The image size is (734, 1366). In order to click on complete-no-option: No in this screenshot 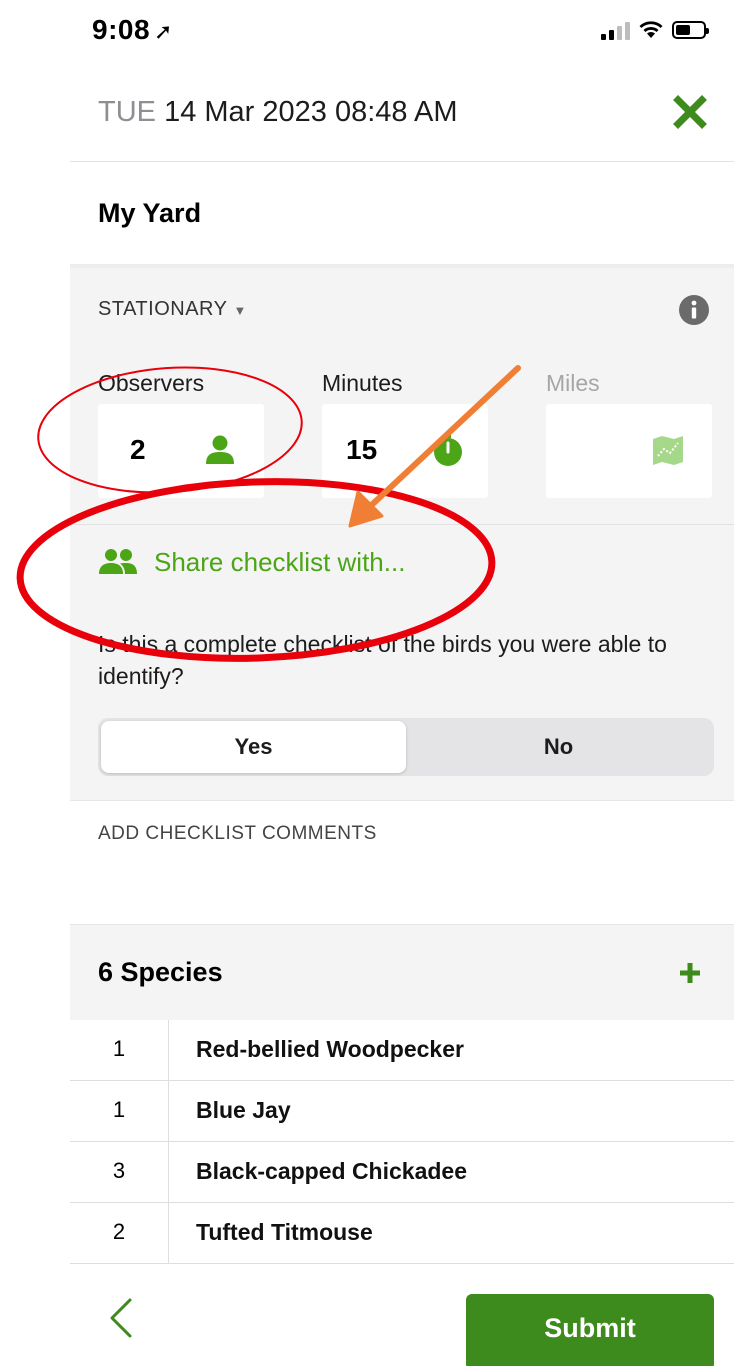, I will do `click(558, 747)`.